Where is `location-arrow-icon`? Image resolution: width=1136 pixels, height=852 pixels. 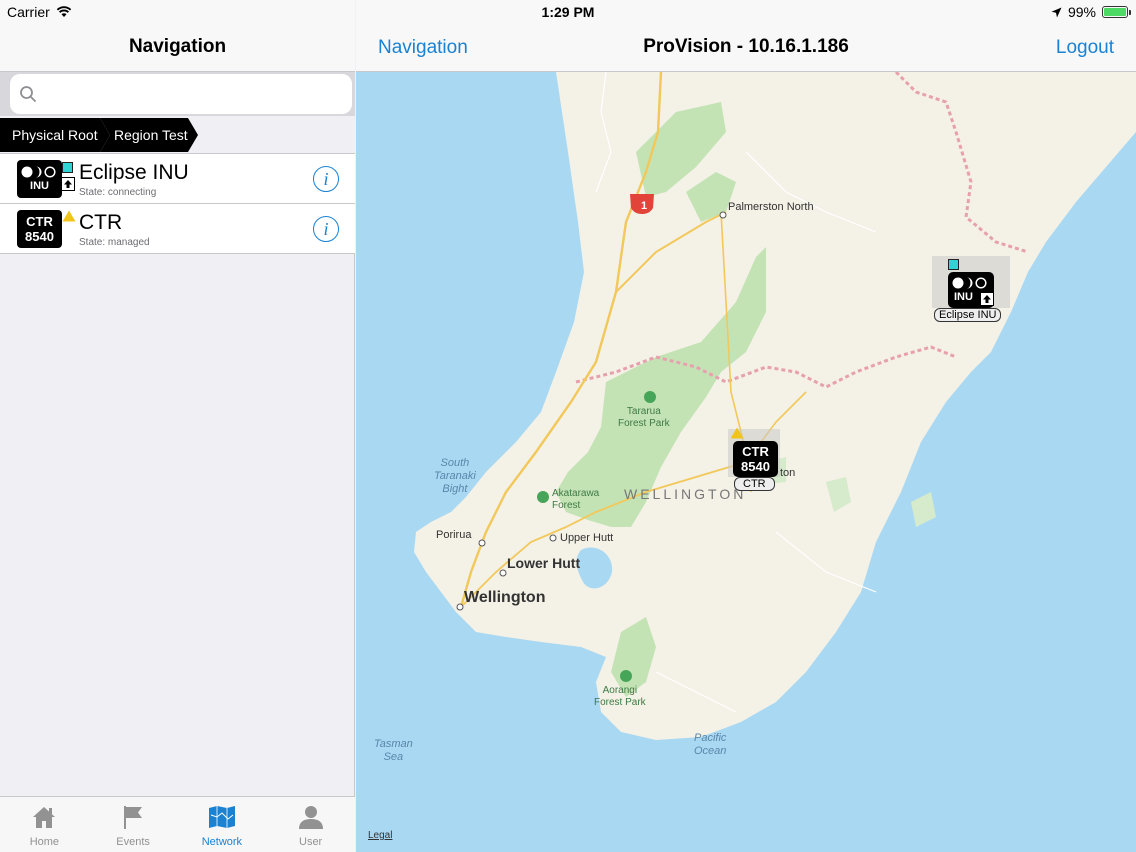
location-arrow-icon is located at coordinates (1056, 12).